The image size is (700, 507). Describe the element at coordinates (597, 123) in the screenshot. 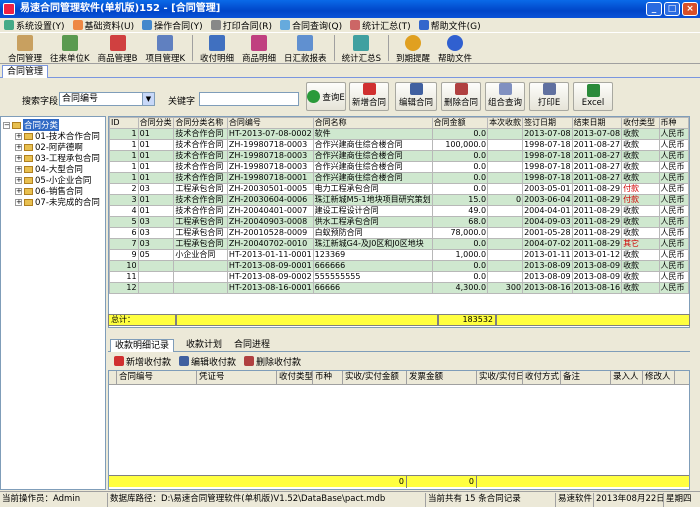

I see `col-header: 结束日期` at that location.